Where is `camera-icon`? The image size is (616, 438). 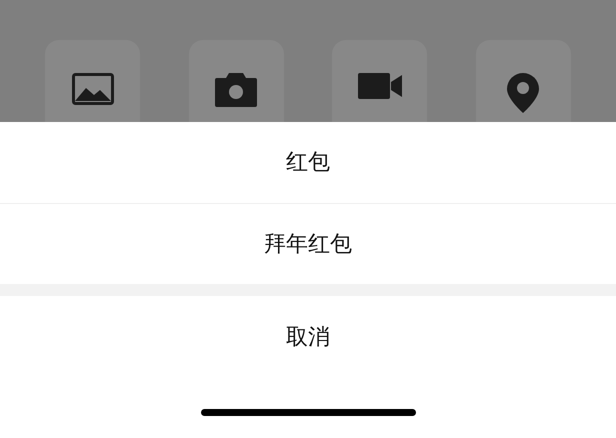
camera-icon is located at coordinates (236, 90).